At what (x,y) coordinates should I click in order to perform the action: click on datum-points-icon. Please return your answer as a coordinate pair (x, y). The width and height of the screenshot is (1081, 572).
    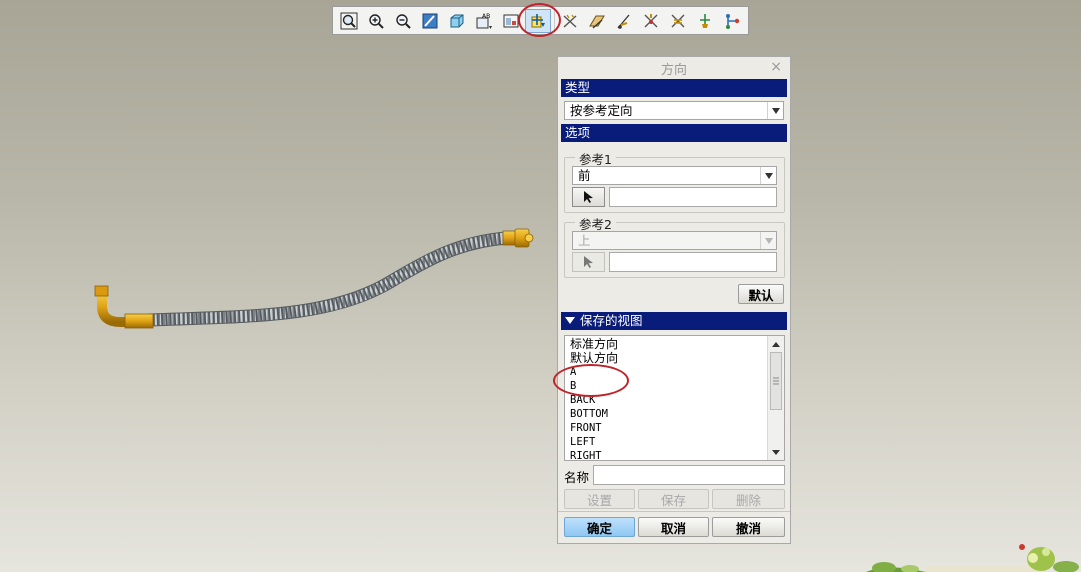
    Looking at the image, I should click on (624, 21).